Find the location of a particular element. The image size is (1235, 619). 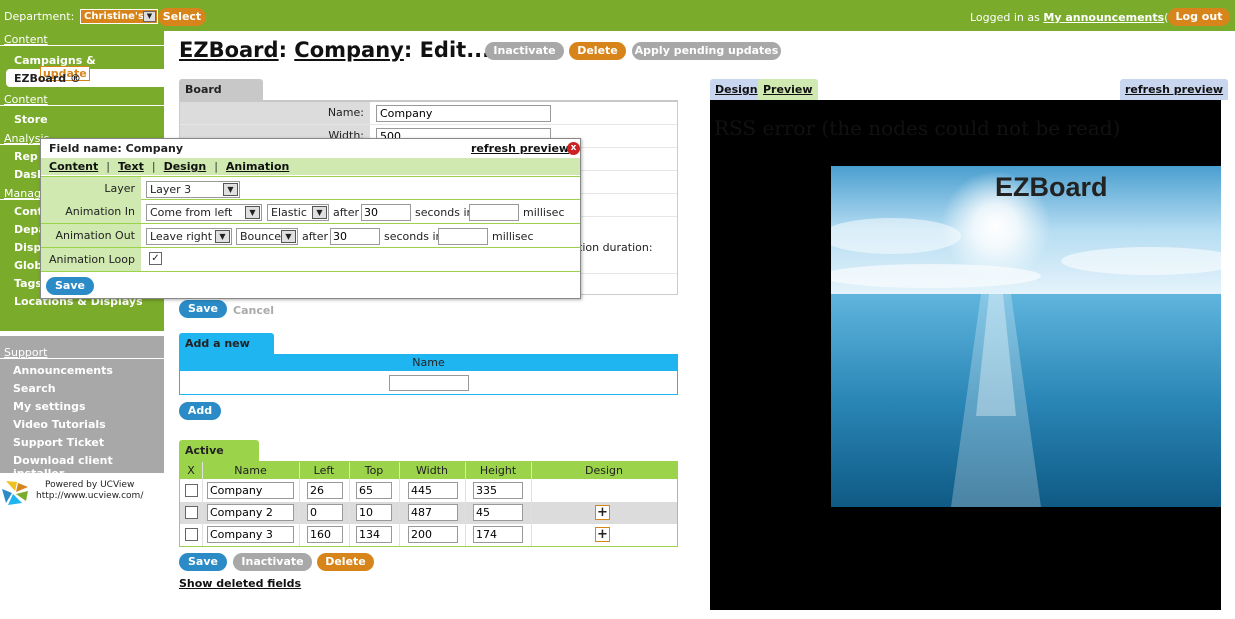

sidebar-item-store: Store is located at coordinates (82, 119).